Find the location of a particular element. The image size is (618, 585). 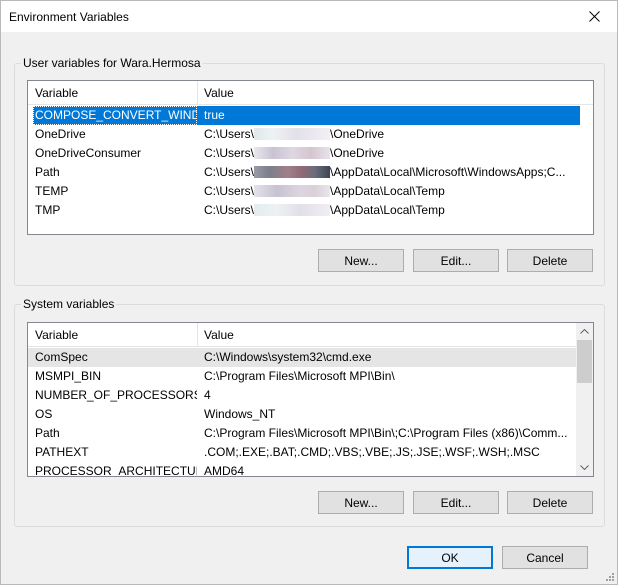

vertical-scrollbar is located at coordinates (584, 399).